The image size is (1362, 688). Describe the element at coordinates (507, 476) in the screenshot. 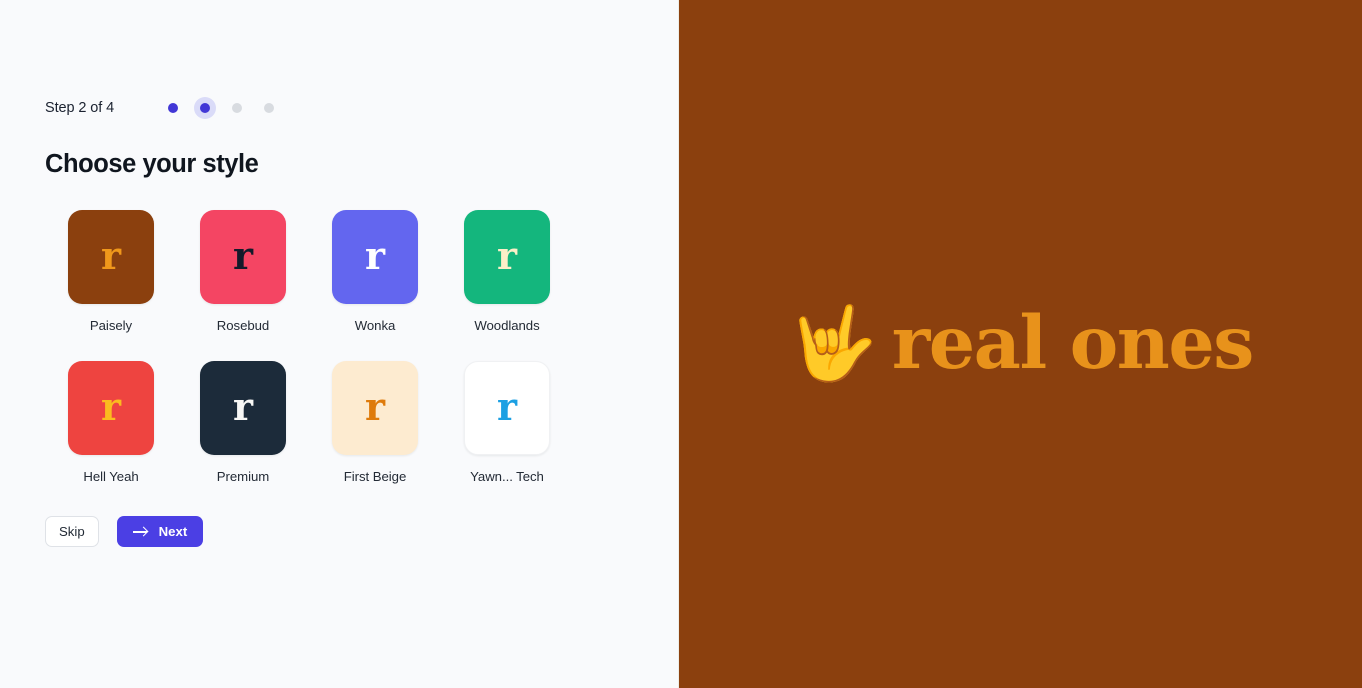

I see `style-option-label: Yawn... Tech` at that location.